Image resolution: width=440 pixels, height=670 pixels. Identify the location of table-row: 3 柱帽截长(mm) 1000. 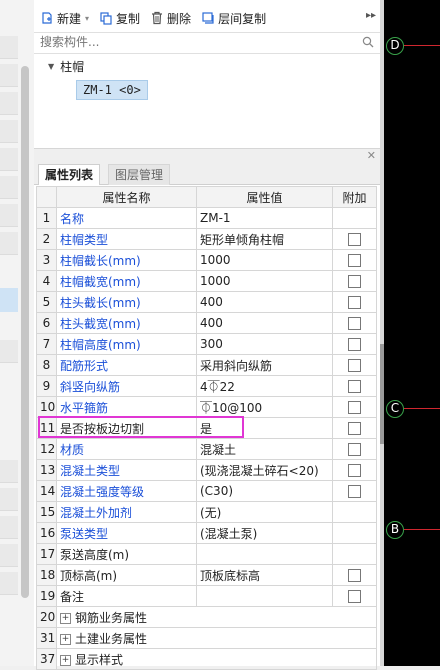
(206, 260).